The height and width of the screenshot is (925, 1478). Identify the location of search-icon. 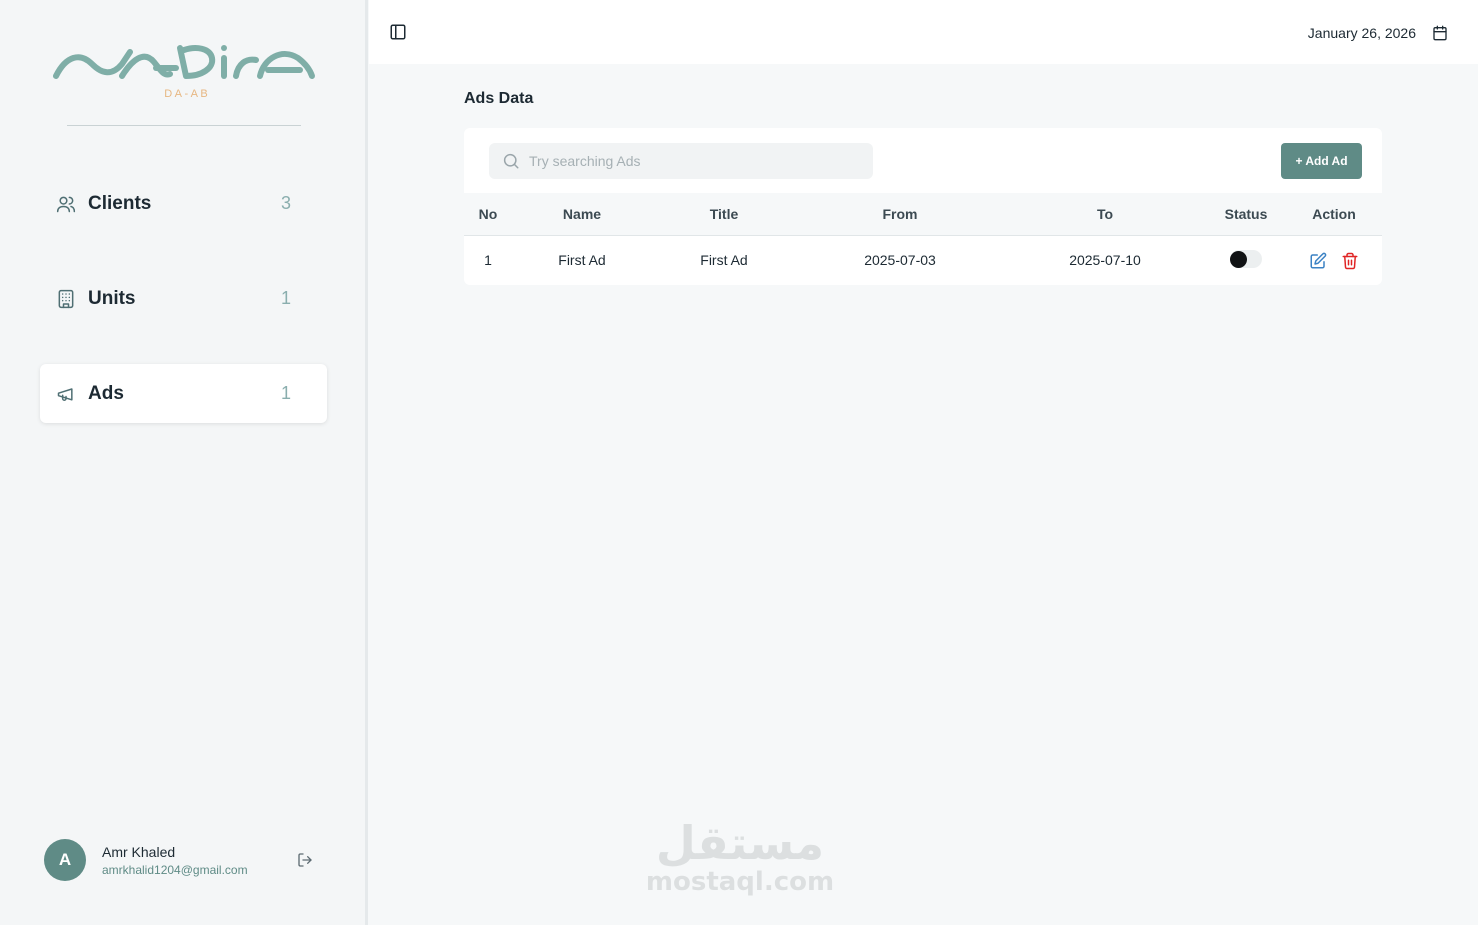
(511, 161).